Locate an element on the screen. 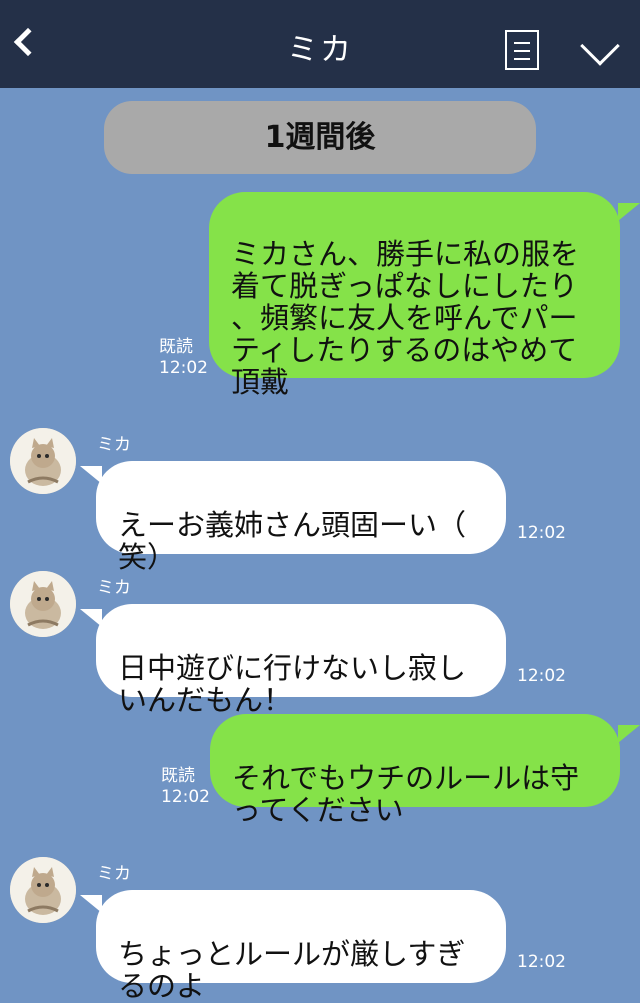 The width and height of the screenshot is (640, 1003). message-text: ちょっとルールが厳しすぎ るのよ is located at coordinates (292, 970).